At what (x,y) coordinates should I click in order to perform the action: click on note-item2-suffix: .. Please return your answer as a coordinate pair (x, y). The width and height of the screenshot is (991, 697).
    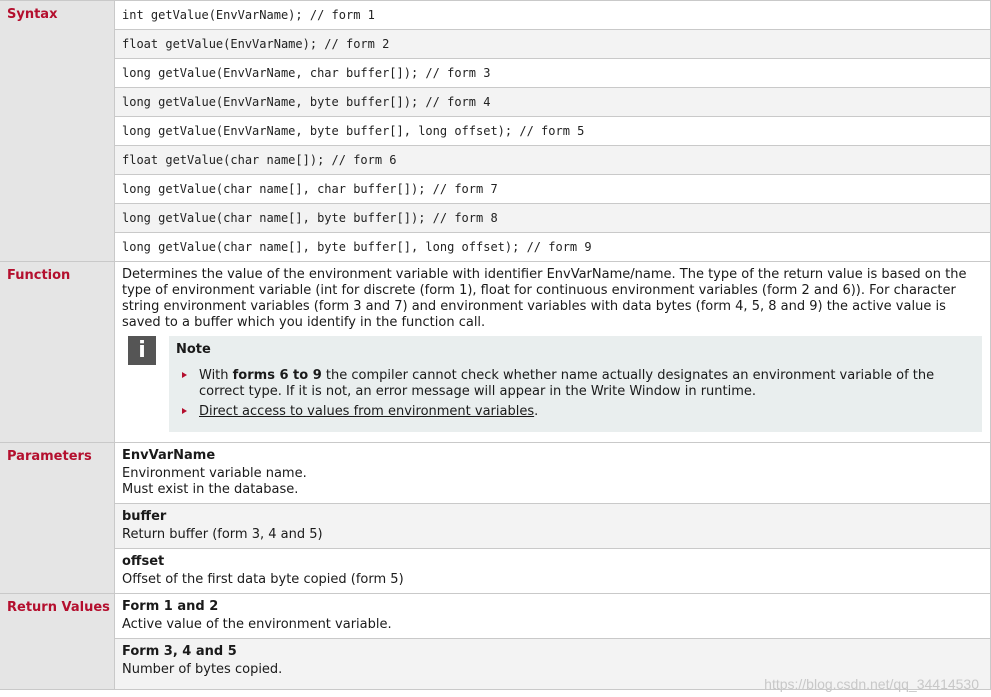
    Looking at the image, I should click on (536, 411).